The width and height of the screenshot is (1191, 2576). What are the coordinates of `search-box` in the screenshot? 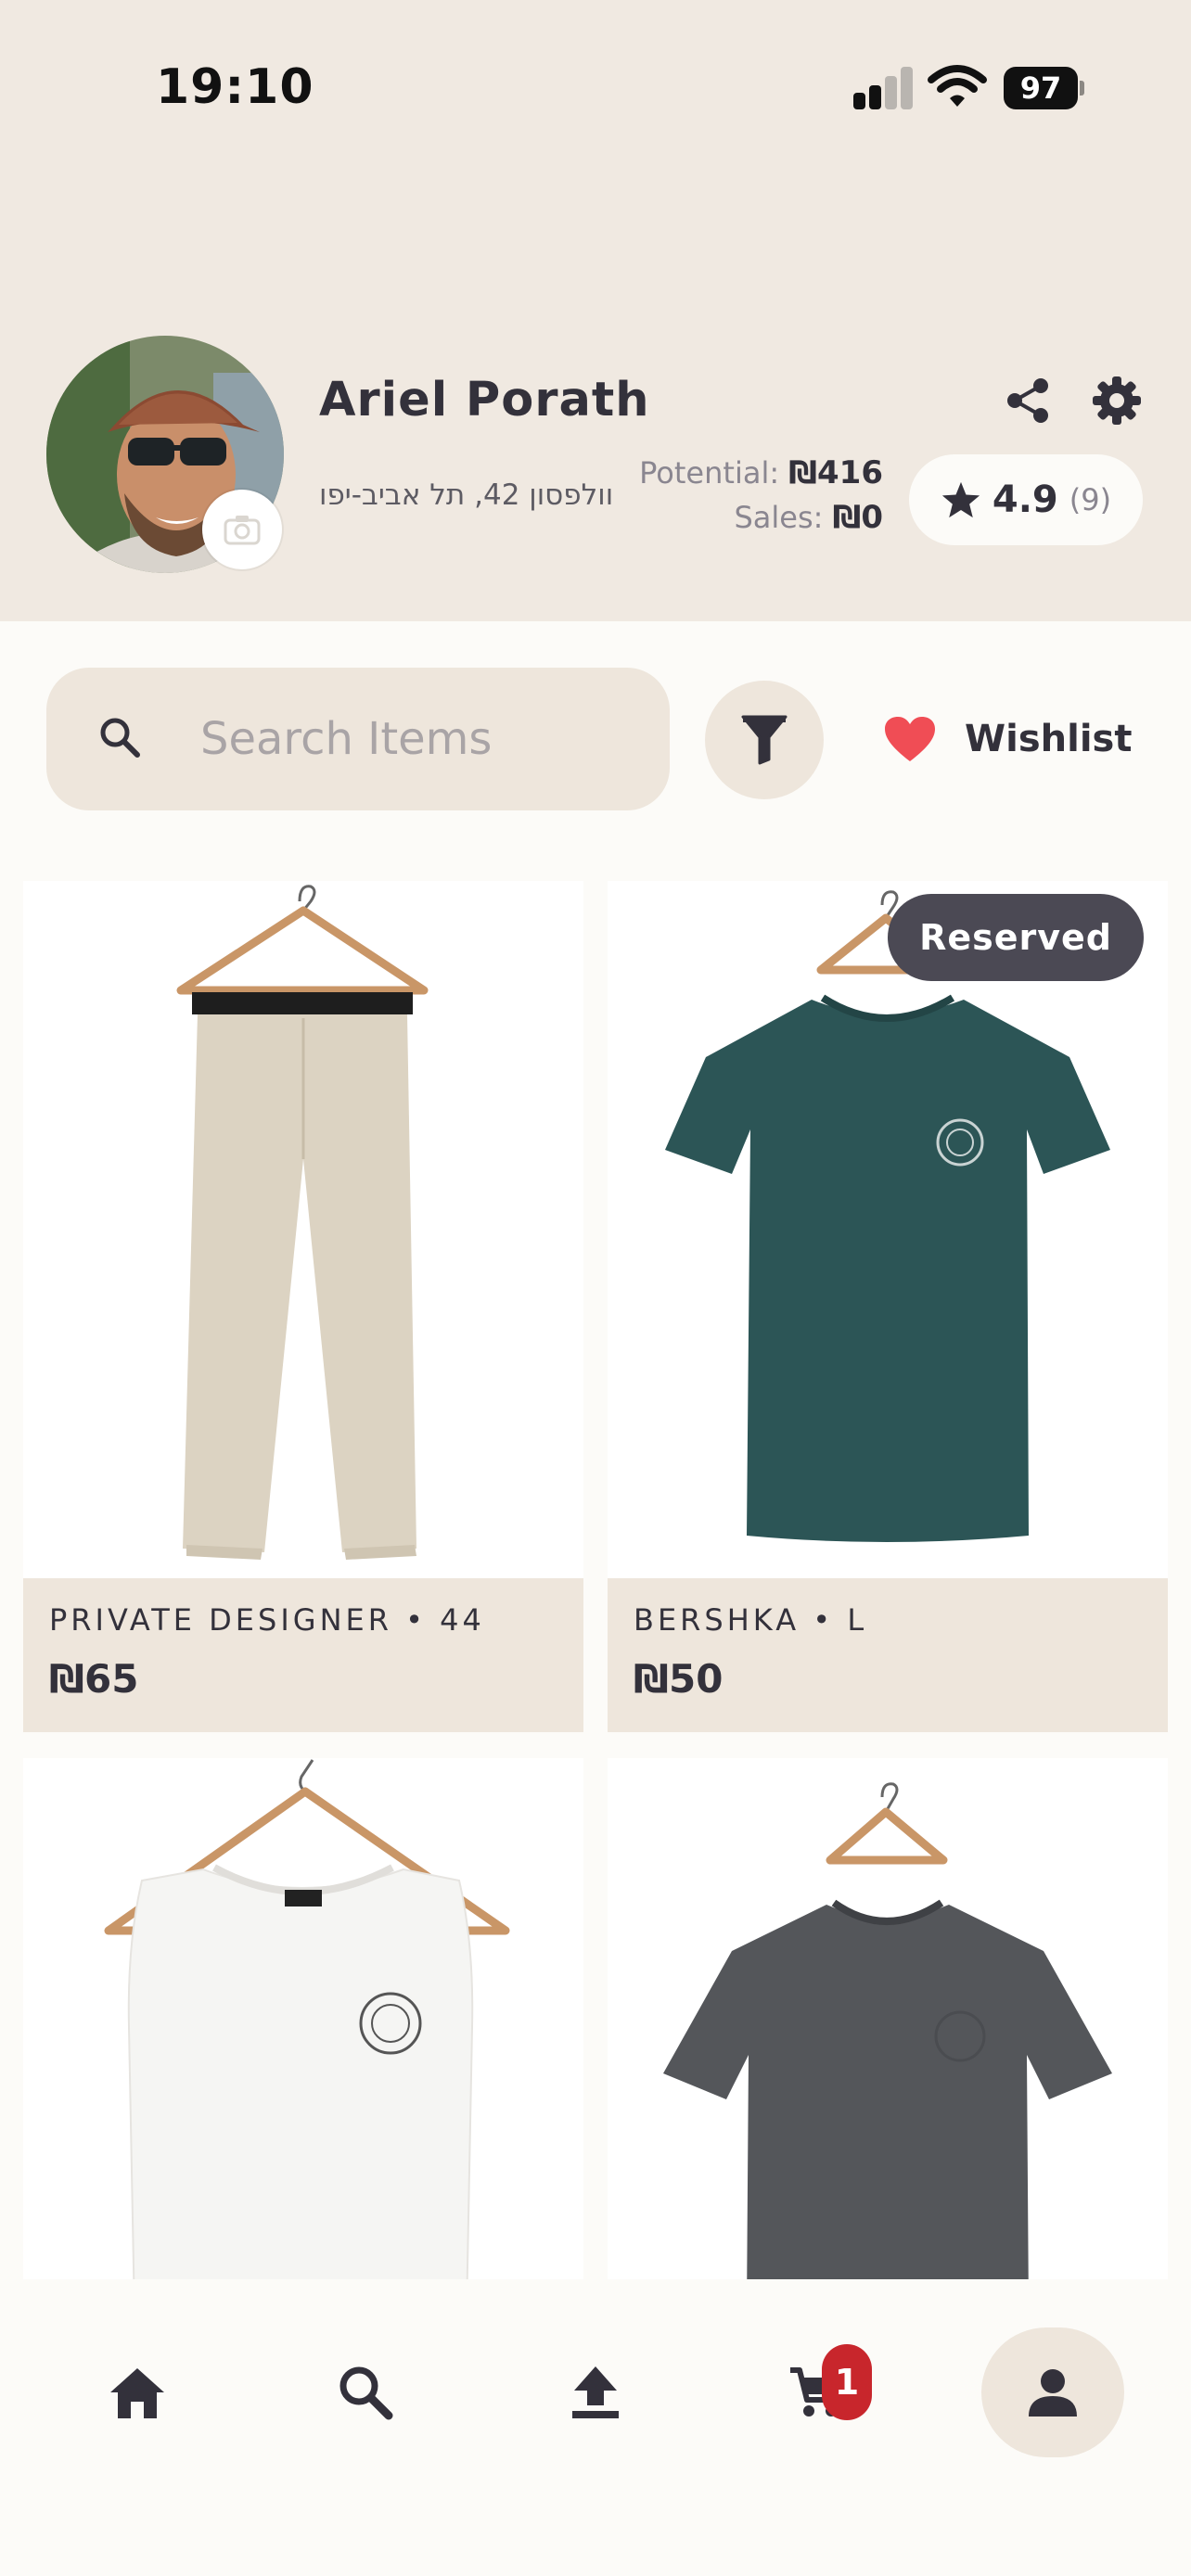 It's located at (358, 739).